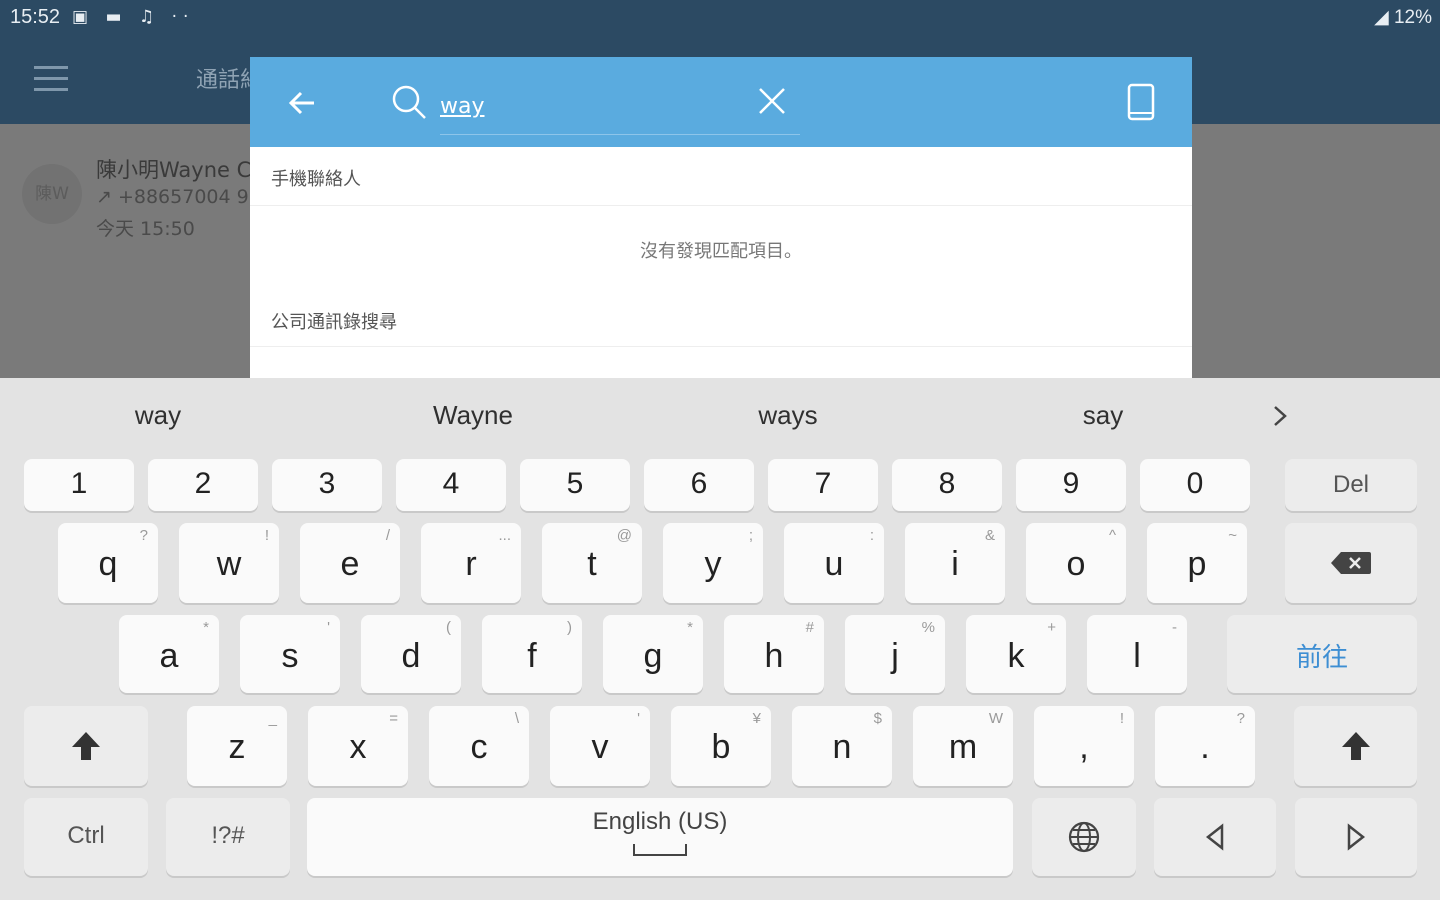 The height and width of the screenshot is (900, 1440). I want to click on key-hint: ^, so click(1112, 535).